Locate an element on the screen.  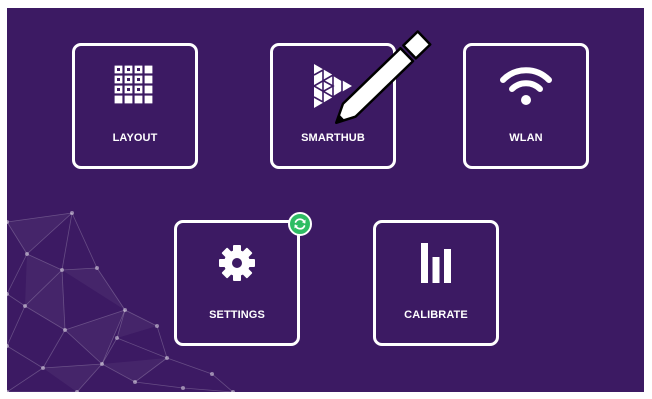
update-badge is located at coordinates (300, 224).